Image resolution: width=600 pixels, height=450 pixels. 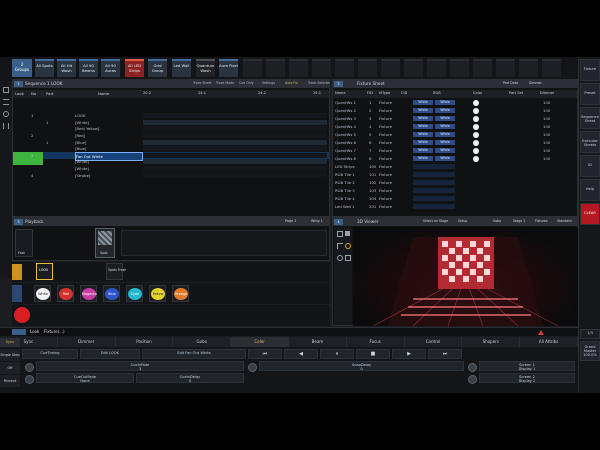 I want to click on fixture-row: Led Wall 1 201 Fixture, so click(x=455, y=206).